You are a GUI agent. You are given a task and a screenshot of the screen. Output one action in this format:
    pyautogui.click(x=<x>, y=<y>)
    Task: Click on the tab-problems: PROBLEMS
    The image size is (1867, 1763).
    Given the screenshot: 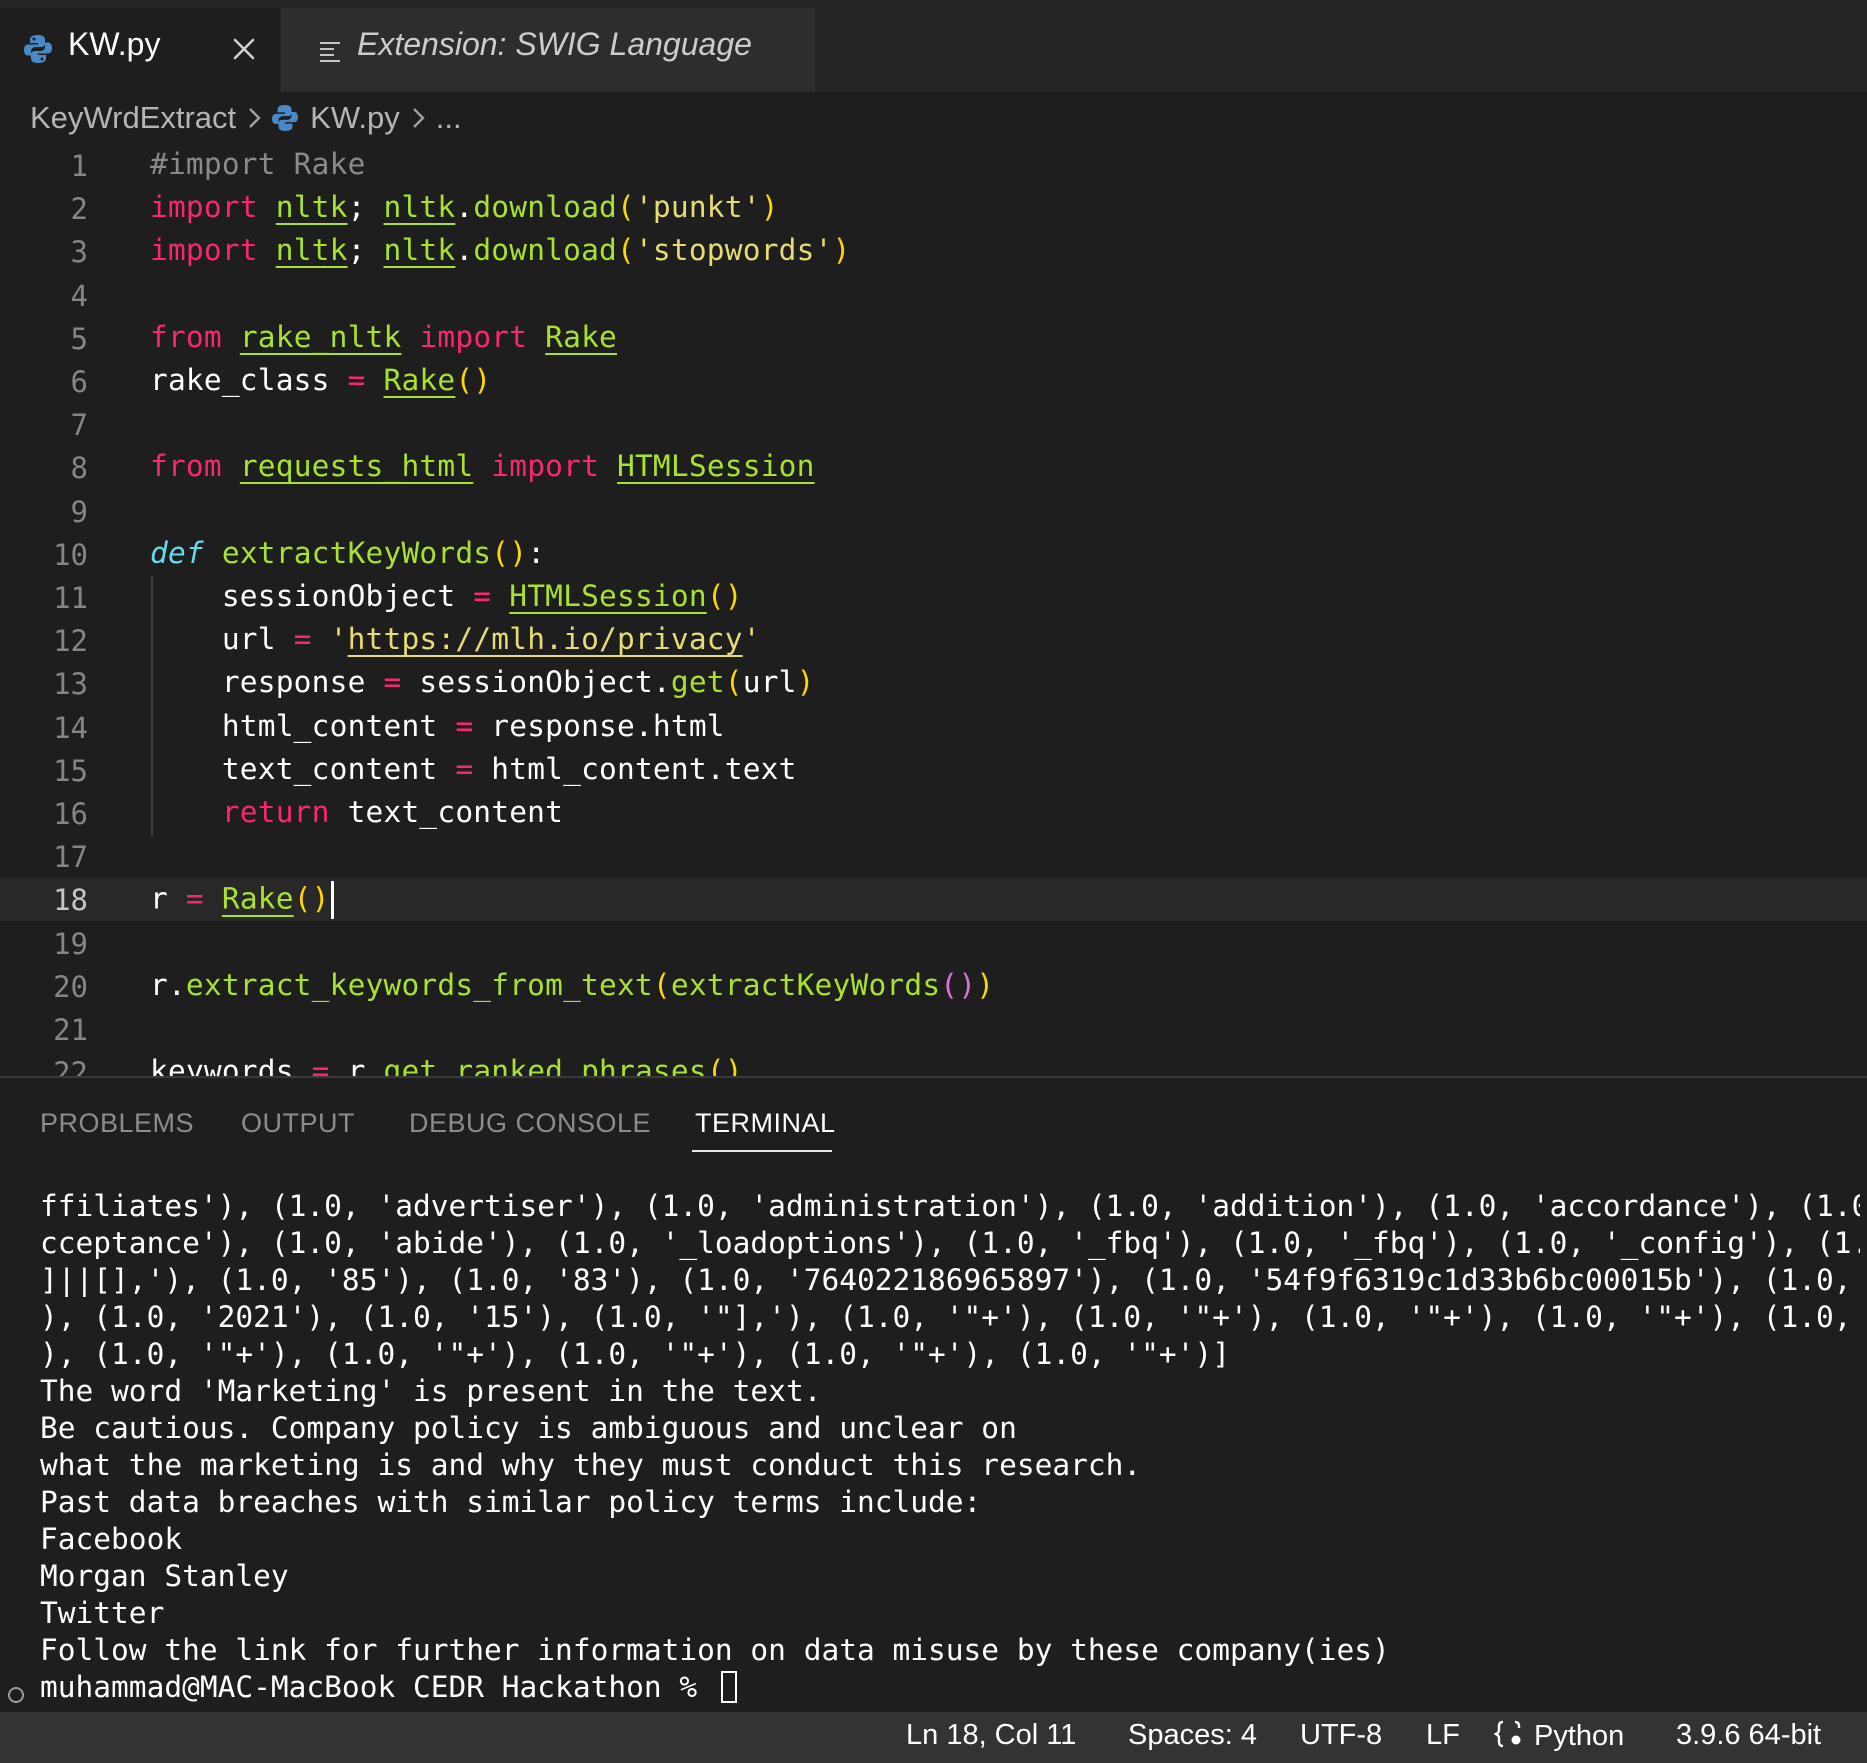 What is the action you would take?
    pyautogui.click(x=117, y=1123)
    